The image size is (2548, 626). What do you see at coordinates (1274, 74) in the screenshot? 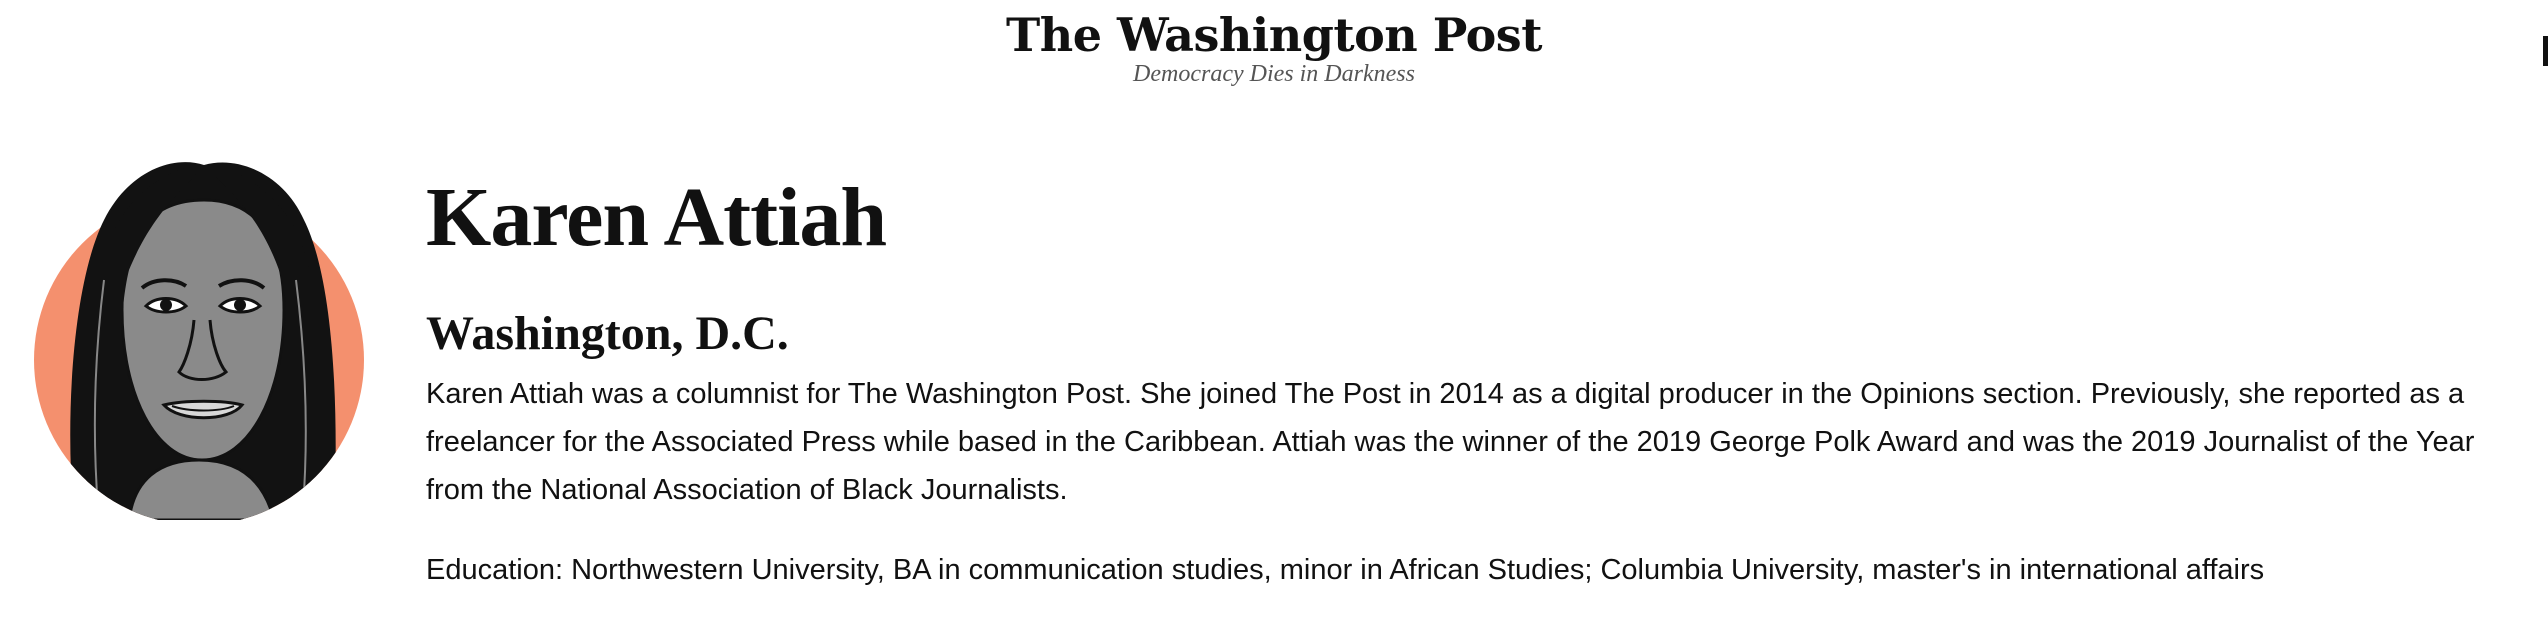
I see `masthead-tagline: Democracy Dies in Darkness` at bounding box center [1274, 74].